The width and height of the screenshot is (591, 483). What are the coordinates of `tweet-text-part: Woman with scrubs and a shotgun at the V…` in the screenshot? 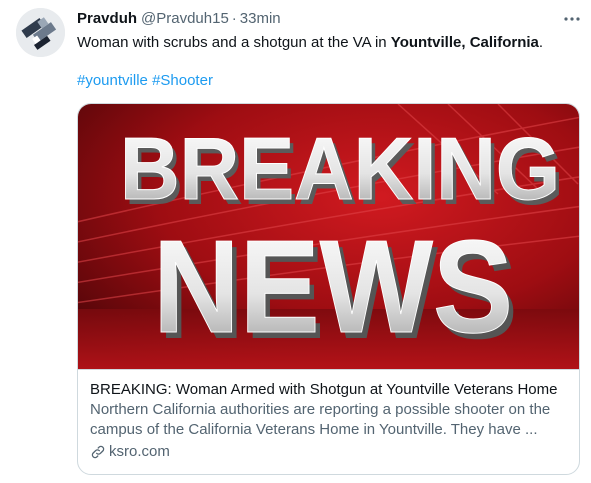 It's located at (234, 42).